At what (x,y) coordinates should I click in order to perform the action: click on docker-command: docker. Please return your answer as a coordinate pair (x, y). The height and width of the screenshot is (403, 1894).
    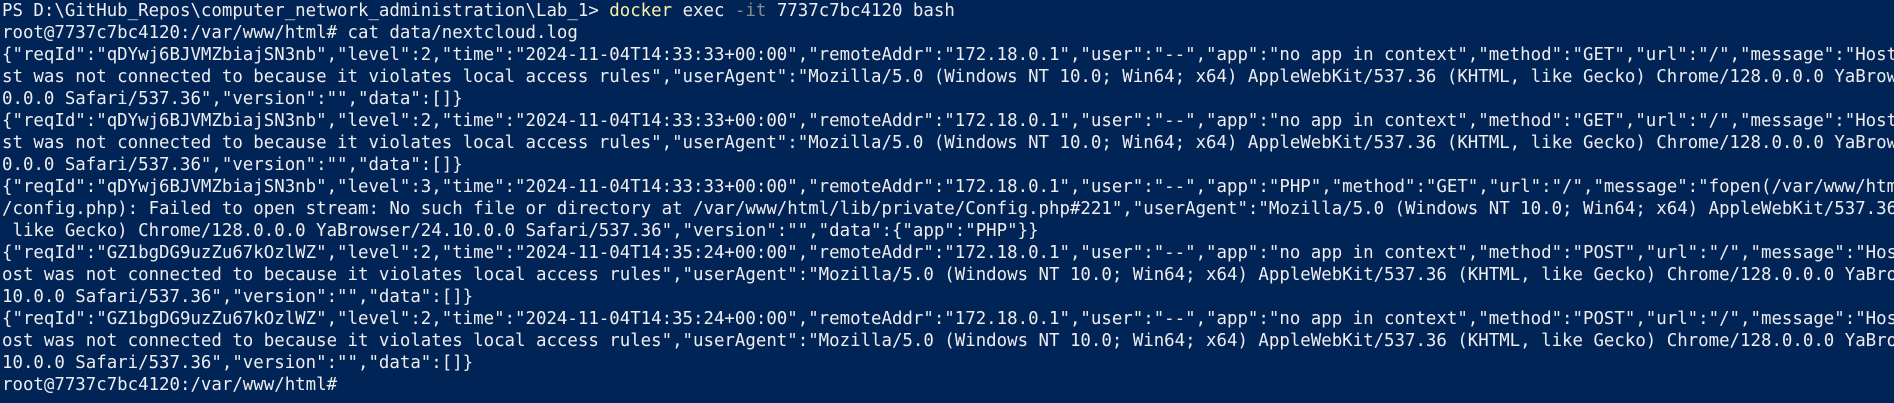
    Looking at the image, I should click on (641, 11).